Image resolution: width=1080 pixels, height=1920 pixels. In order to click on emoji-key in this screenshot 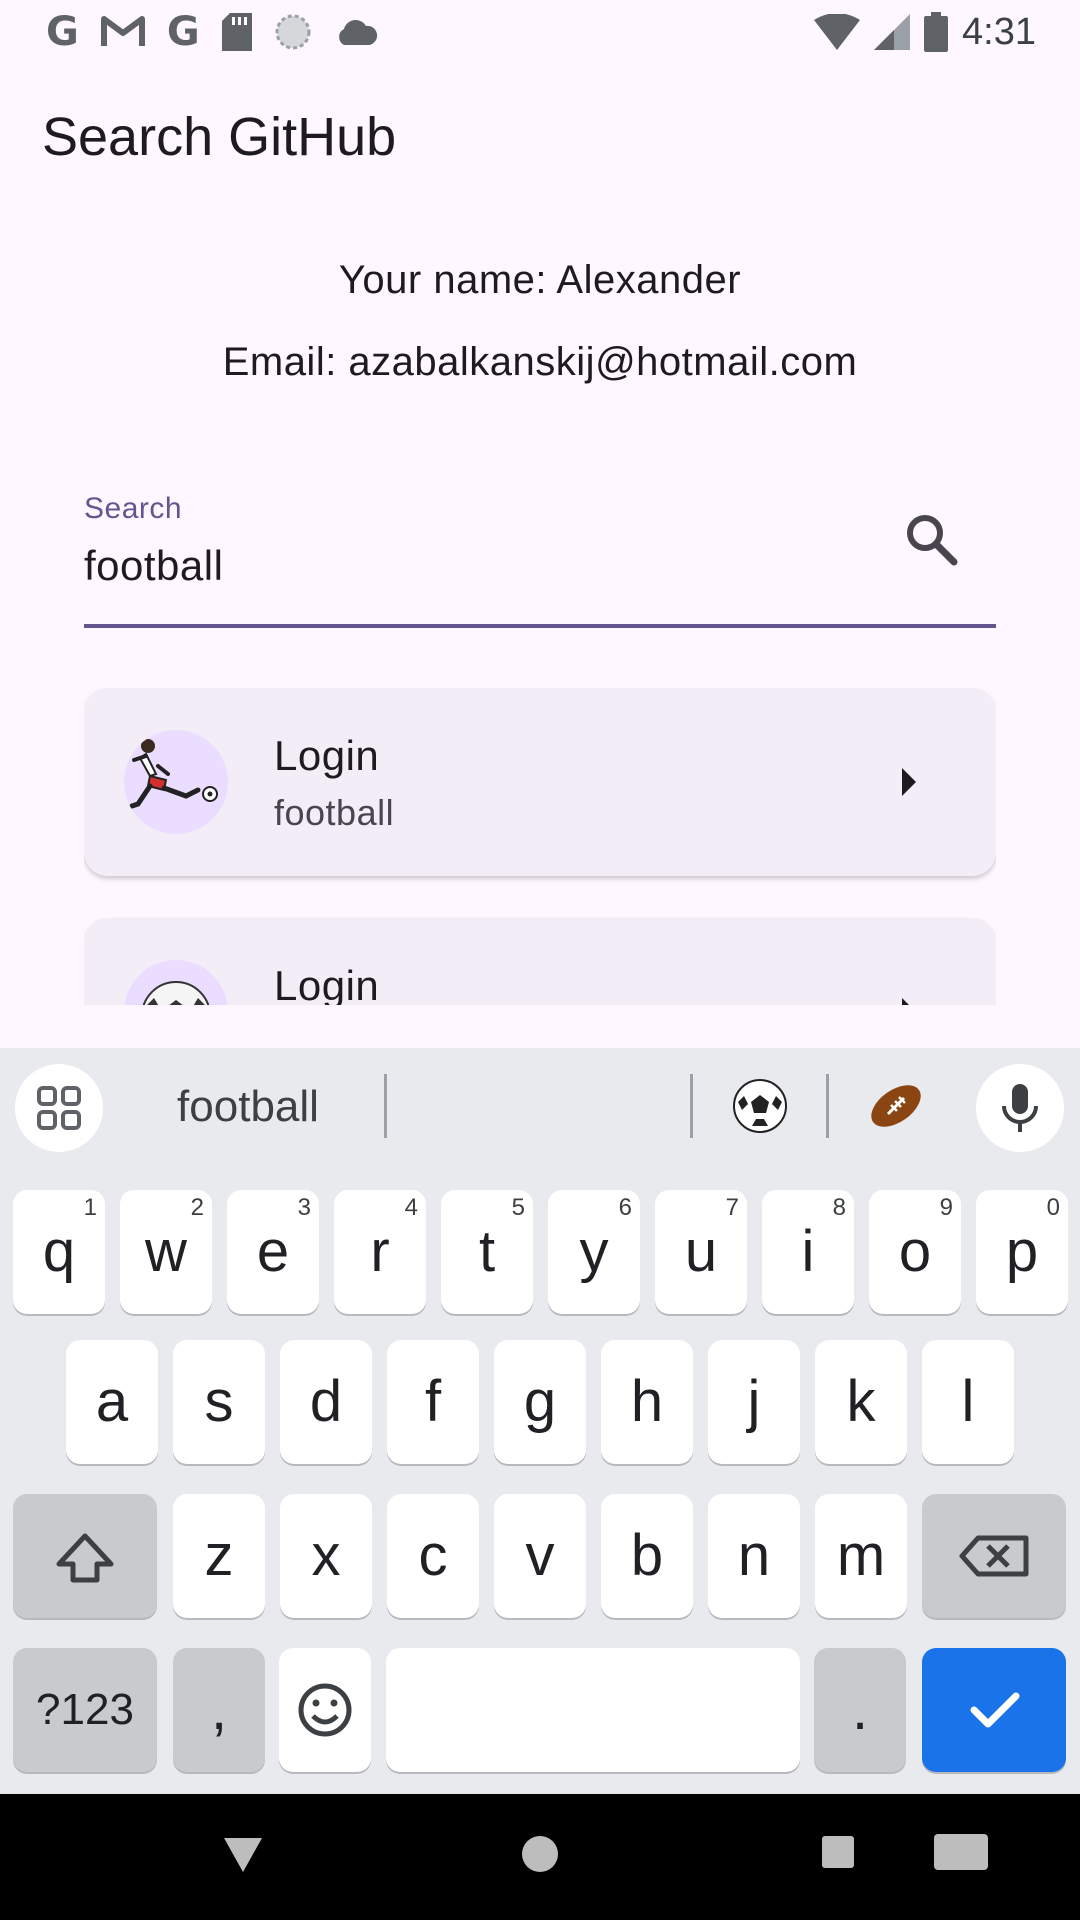, I will do `click(325, 1710)`.